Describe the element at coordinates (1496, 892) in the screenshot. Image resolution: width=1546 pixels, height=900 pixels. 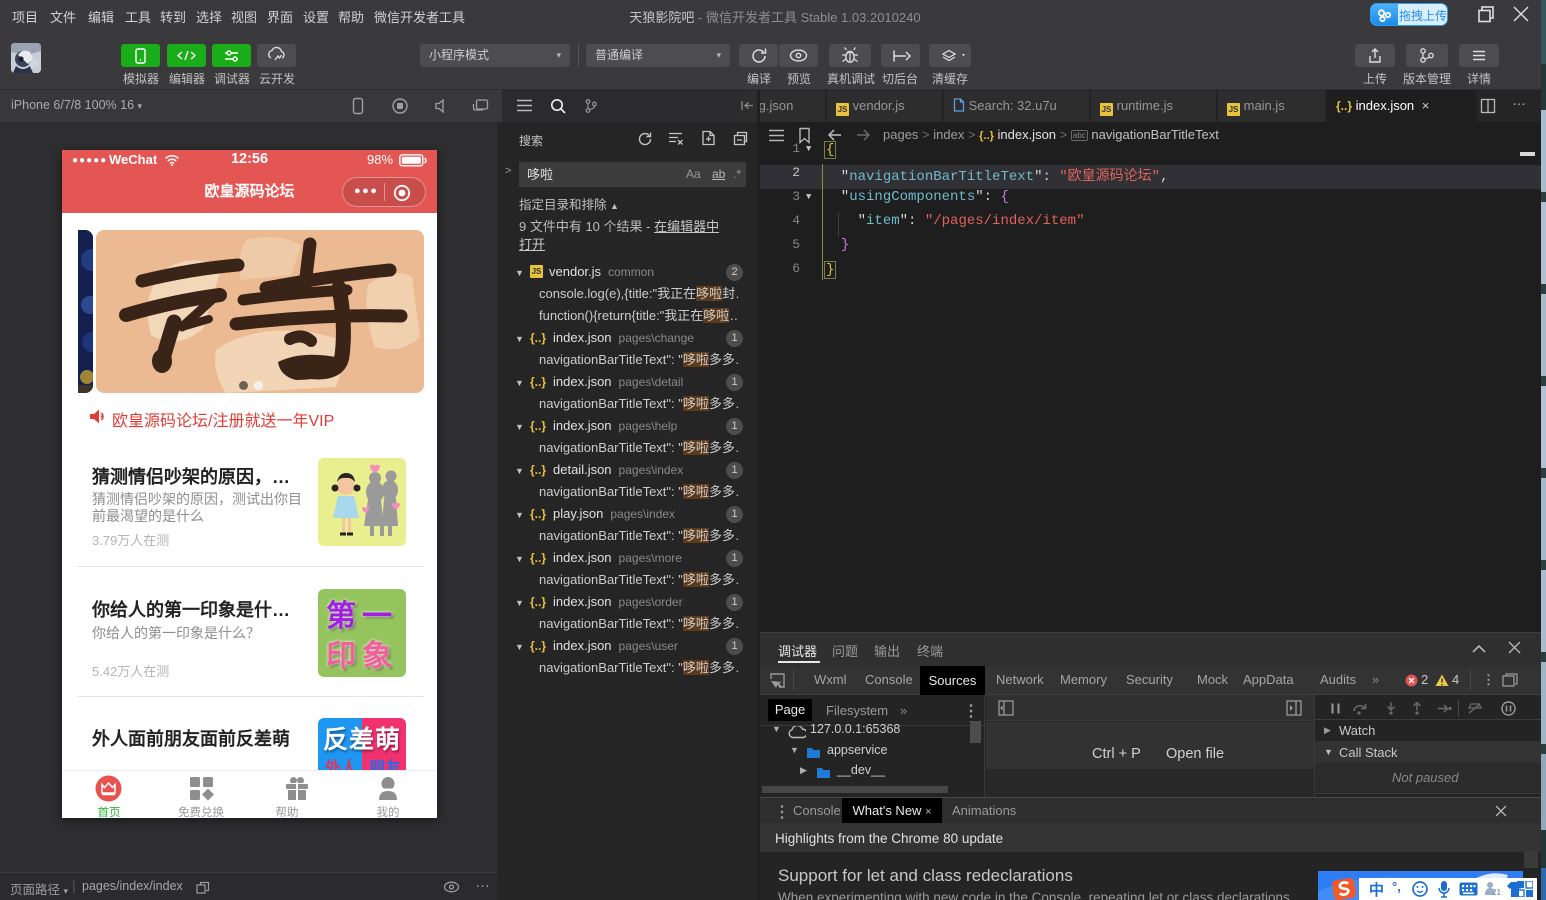
I see `svg-text: 21` at that location.